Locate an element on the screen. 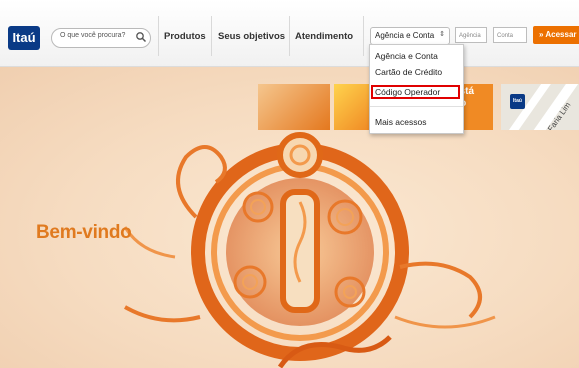 The height and width of the screenshot is (368, 579). welcome-heading: Bem-vindo is located at coordinates (84, 232).